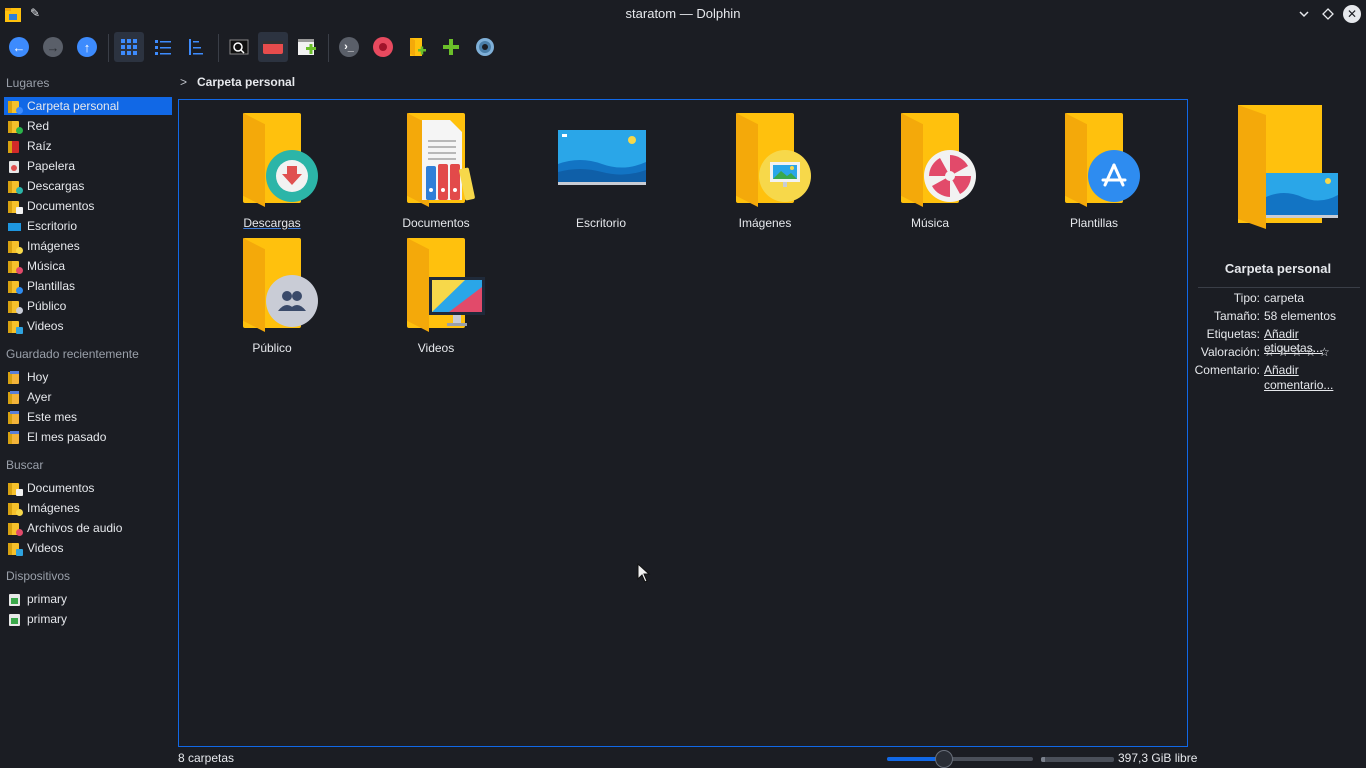 This screenshot has height=768, width=1366. Describe the element at coordinates (272, 294) in the screenshot. I see `folder-item-publico: Público` at that location.